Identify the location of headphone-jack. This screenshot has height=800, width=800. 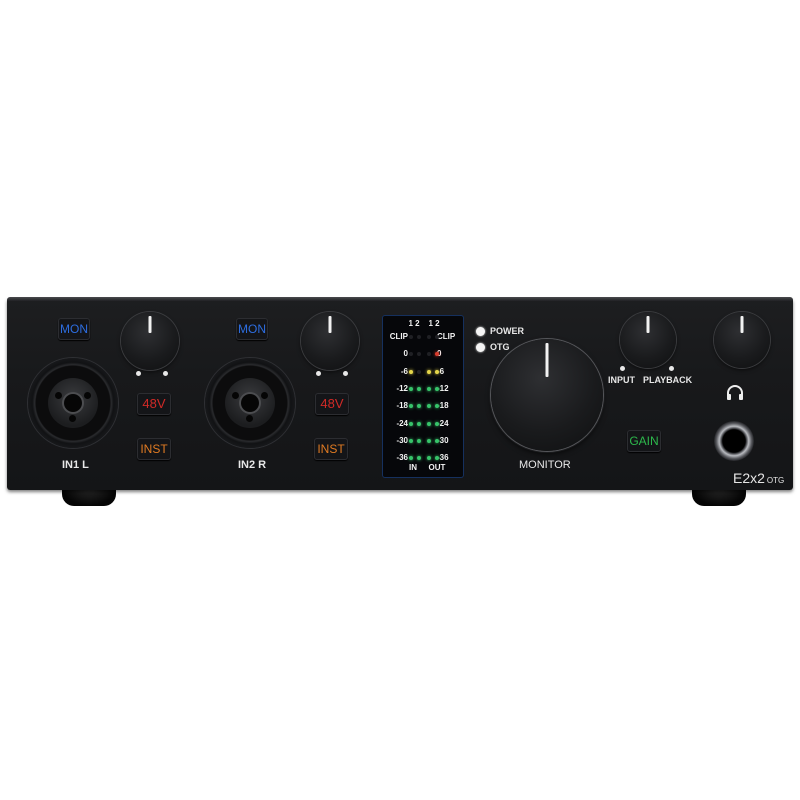
(734, 441).